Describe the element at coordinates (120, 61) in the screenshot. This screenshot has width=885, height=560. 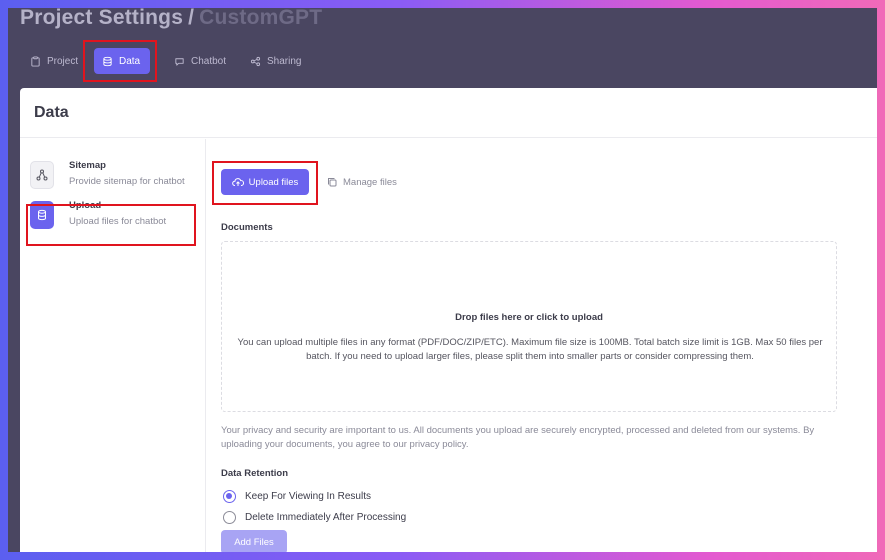
I see `highlight-box-data-tab` at that location.